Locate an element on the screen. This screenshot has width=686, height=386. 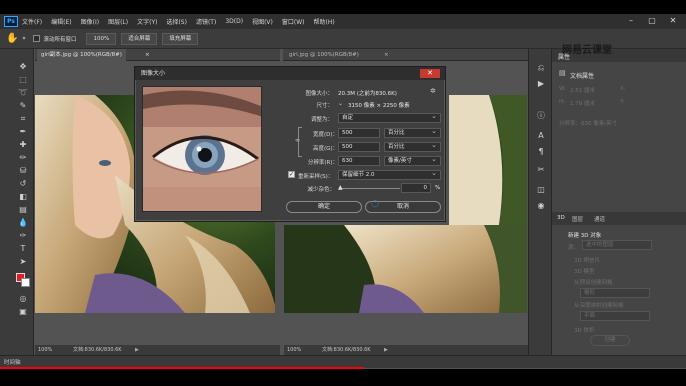
eraser-tool-icon: ◧ is located at coordinates (23, 197).